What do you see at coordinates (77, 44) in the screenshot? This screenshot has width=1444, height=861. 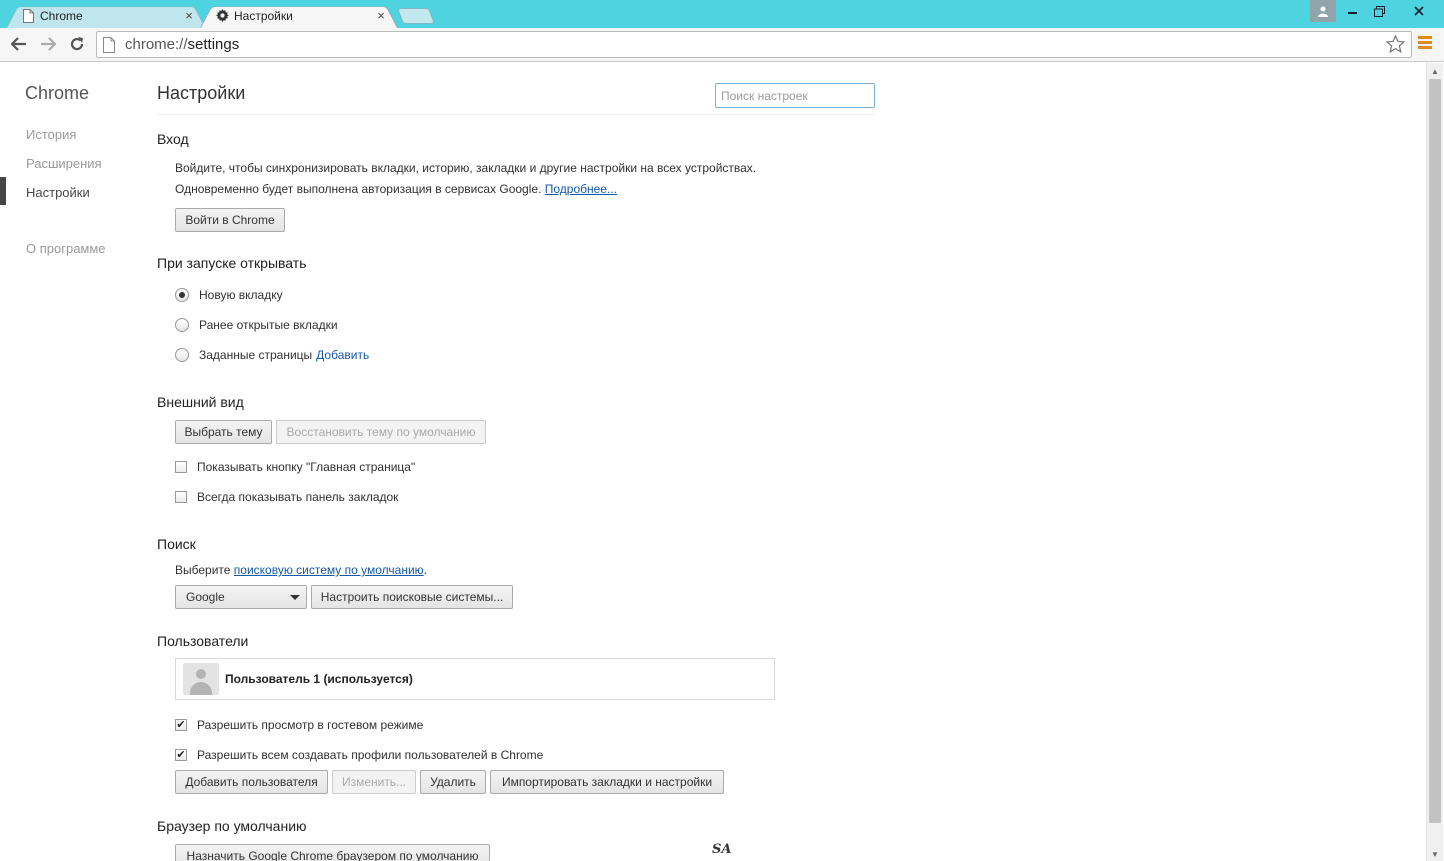 I see `reload-icon` at bounding box center [77, 44].